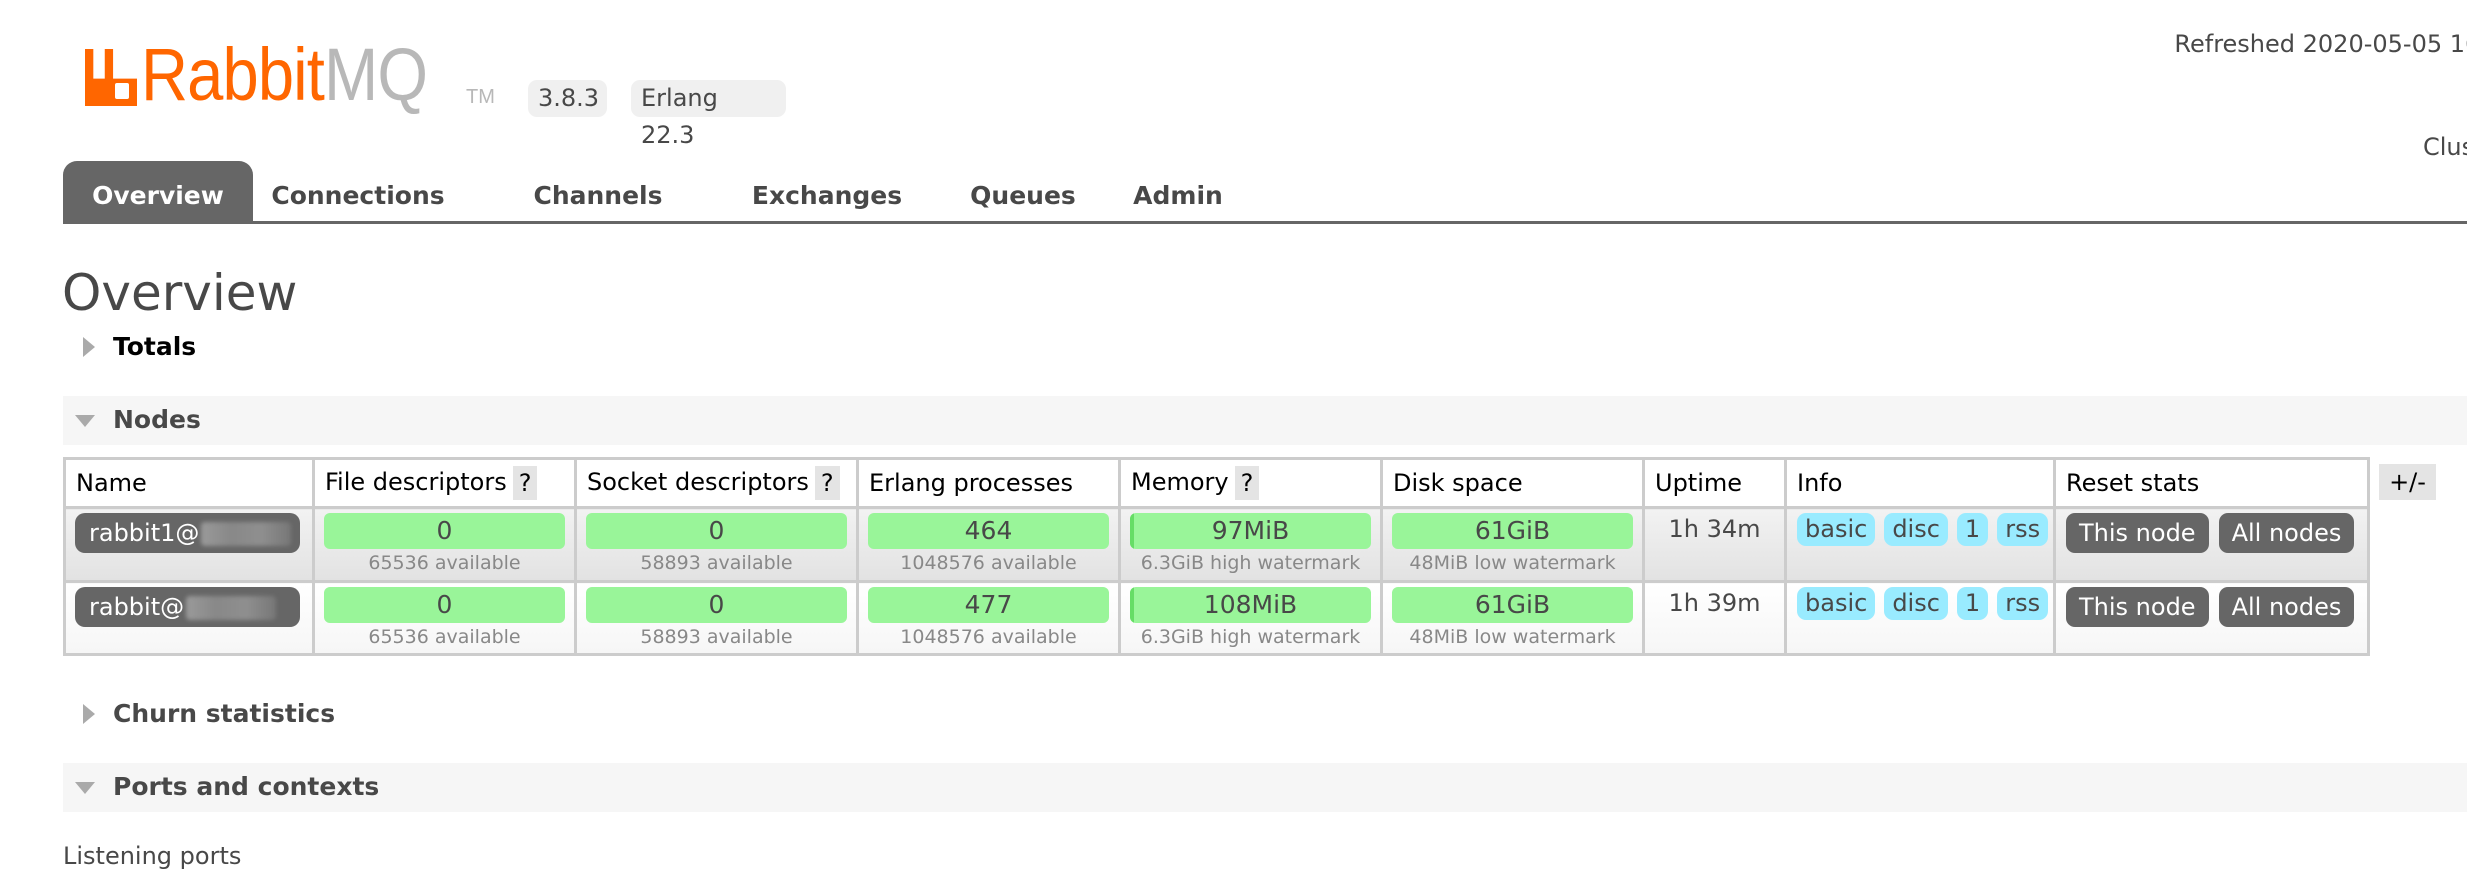 The width and height of the screenshot is (2467, 870). What do you see at coordinates (598, 191) in the screenshot?
I see `tab-channels: Channels` at bounding box center [598, 191].